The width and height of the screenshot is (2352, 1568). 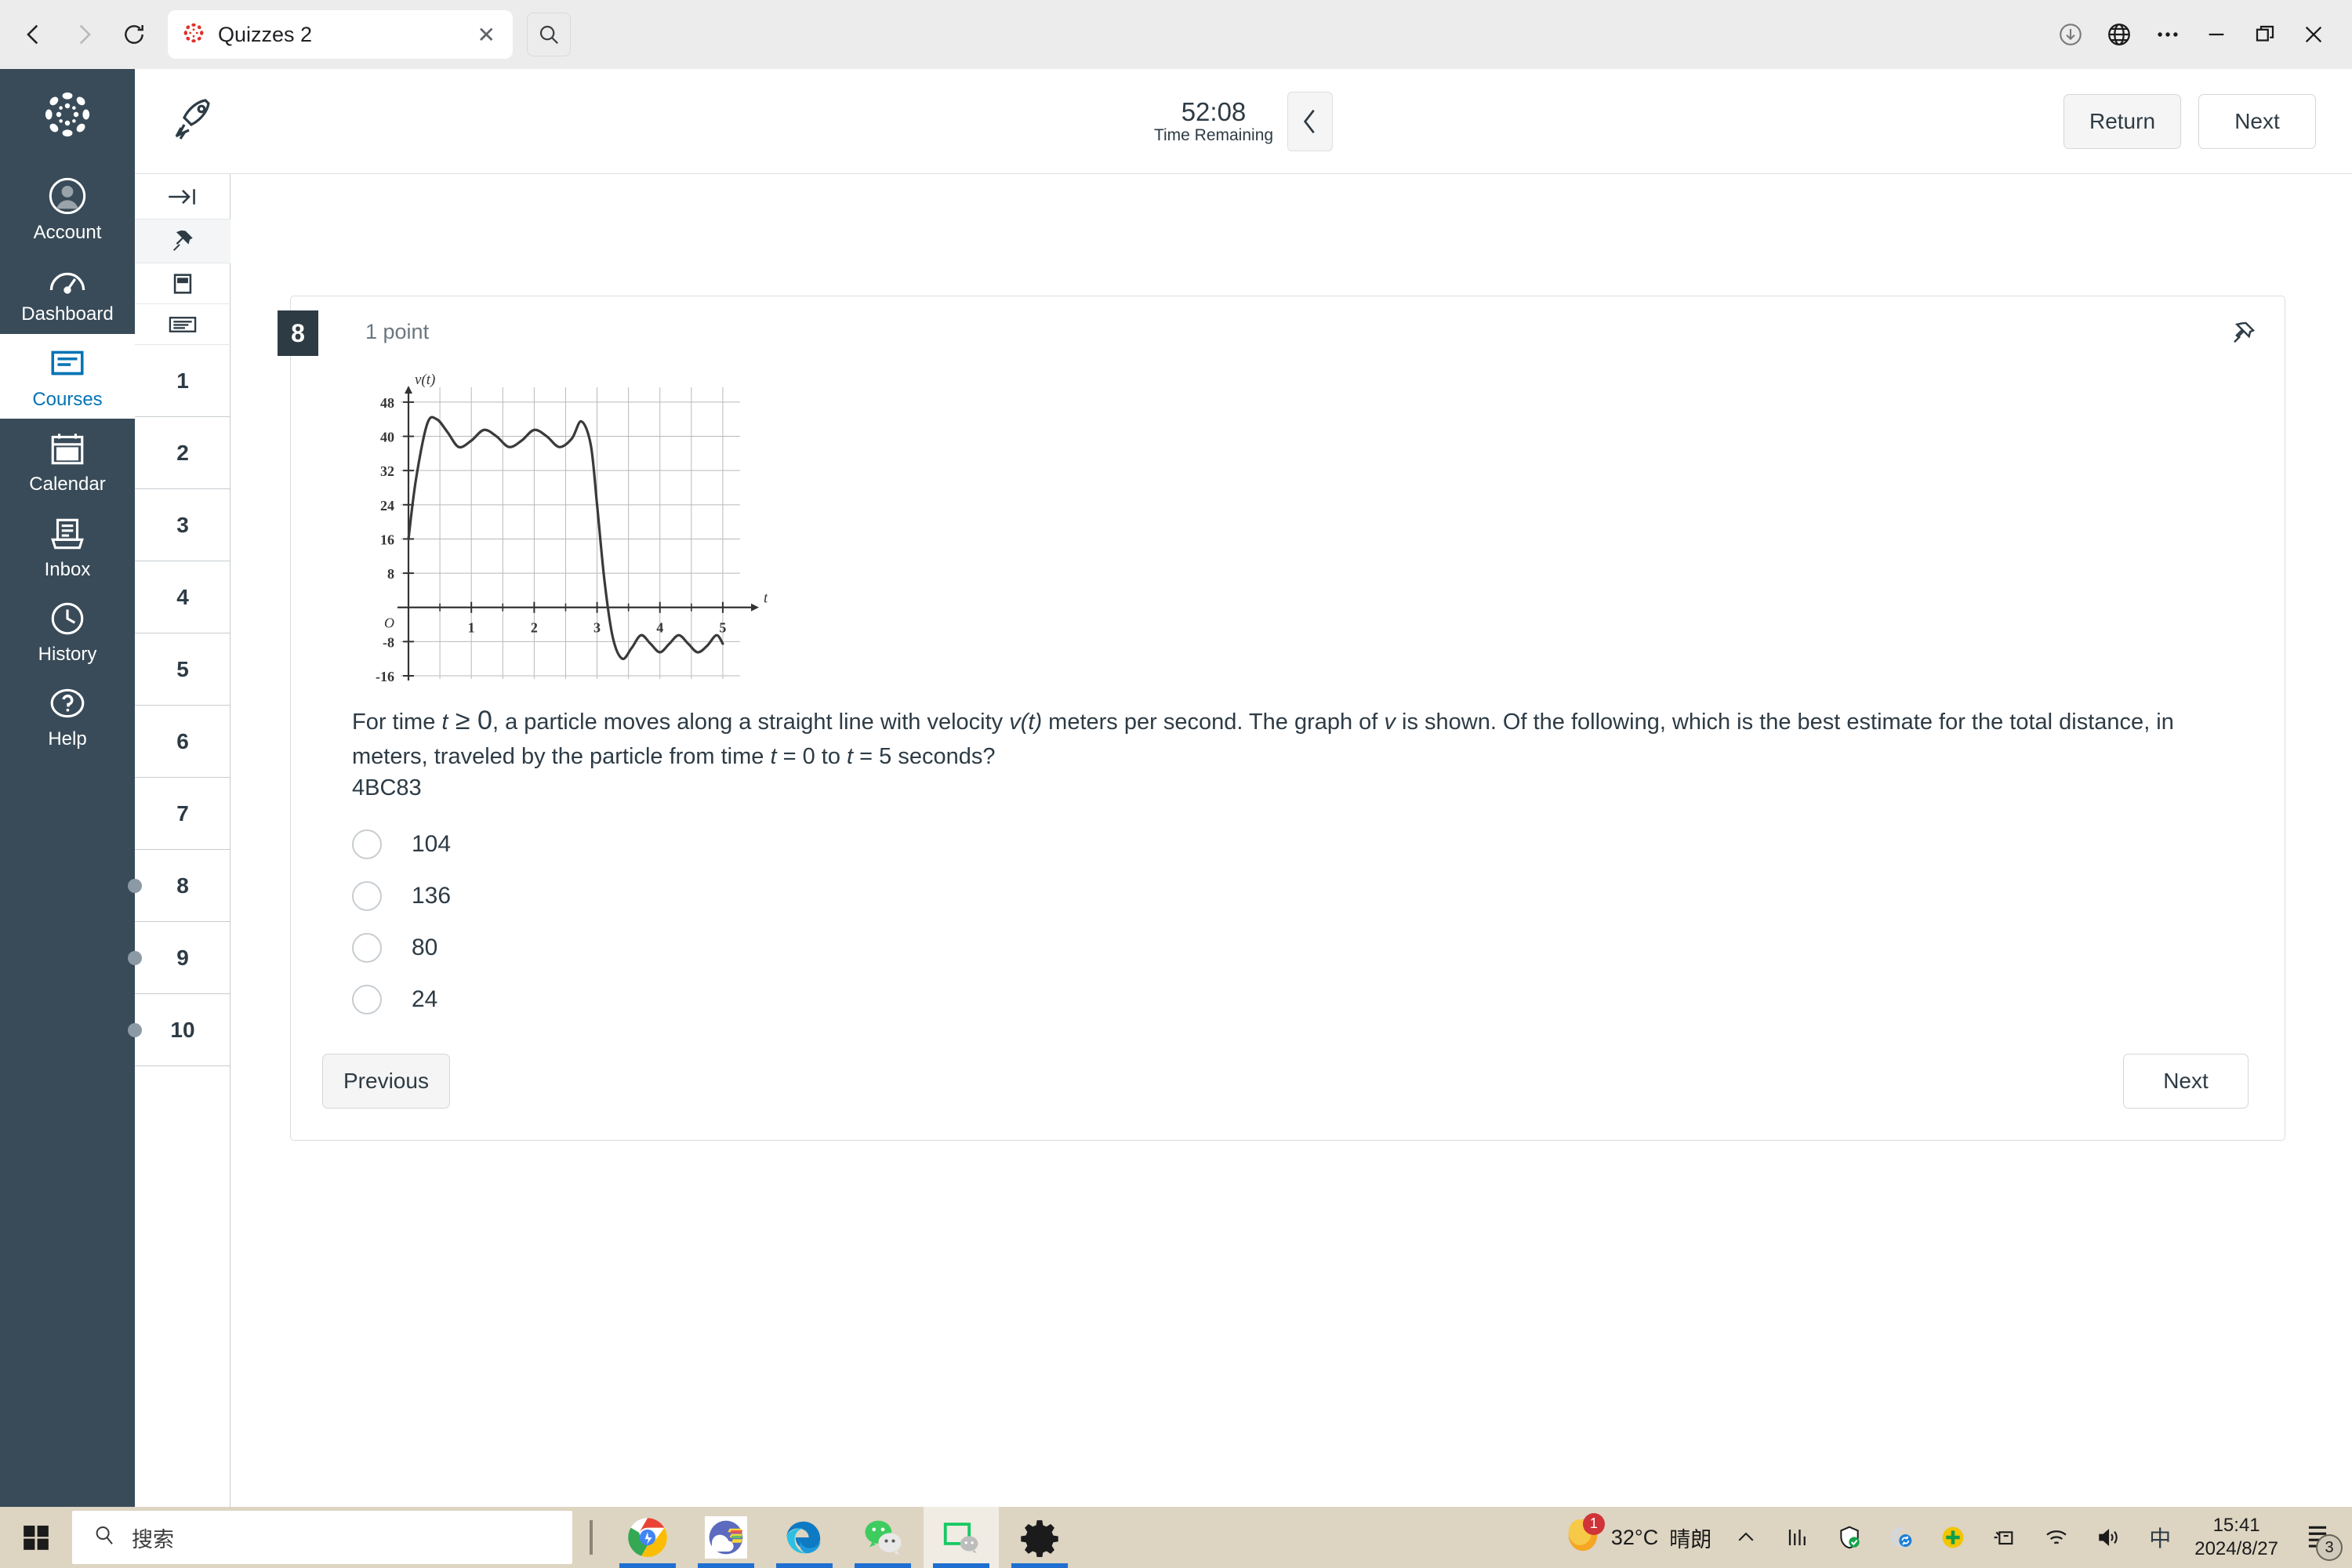 What do you see at coordinates (182, 283) in the screenshot?
I see `navigator-flag-card-button` at bounding box center [182, 283].